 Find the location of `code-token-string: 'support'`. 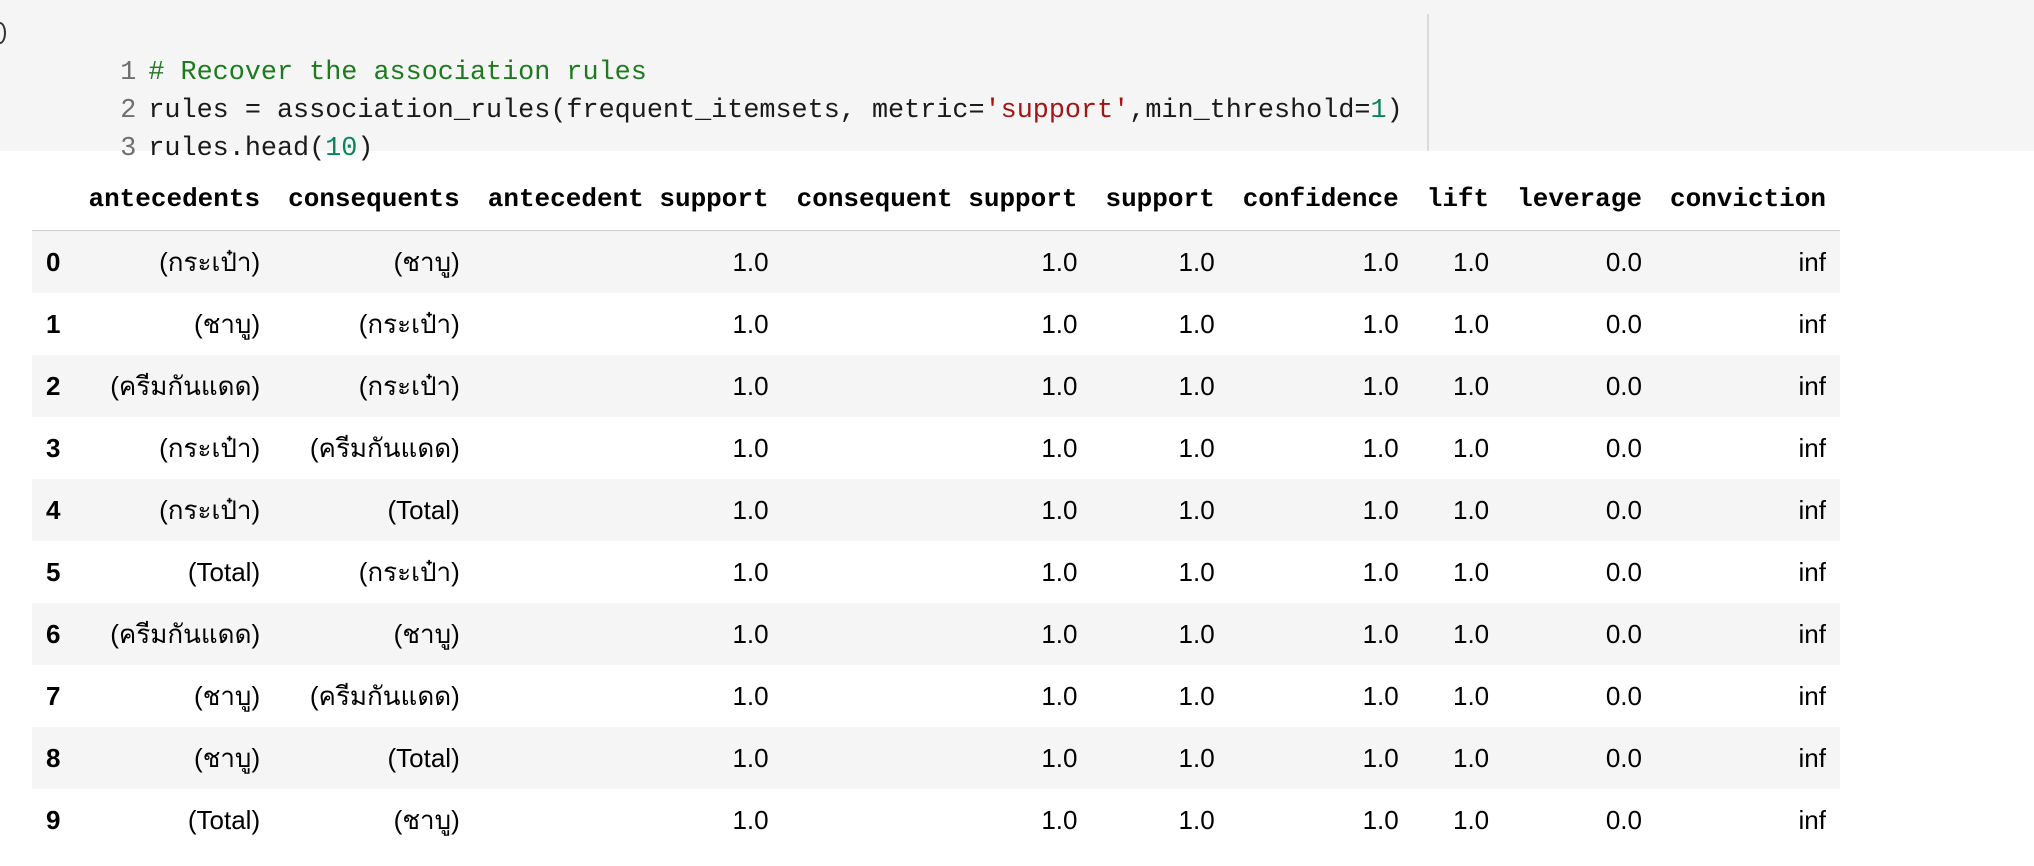

code-token-string: 'support' is located at coordinates (1057, 111).